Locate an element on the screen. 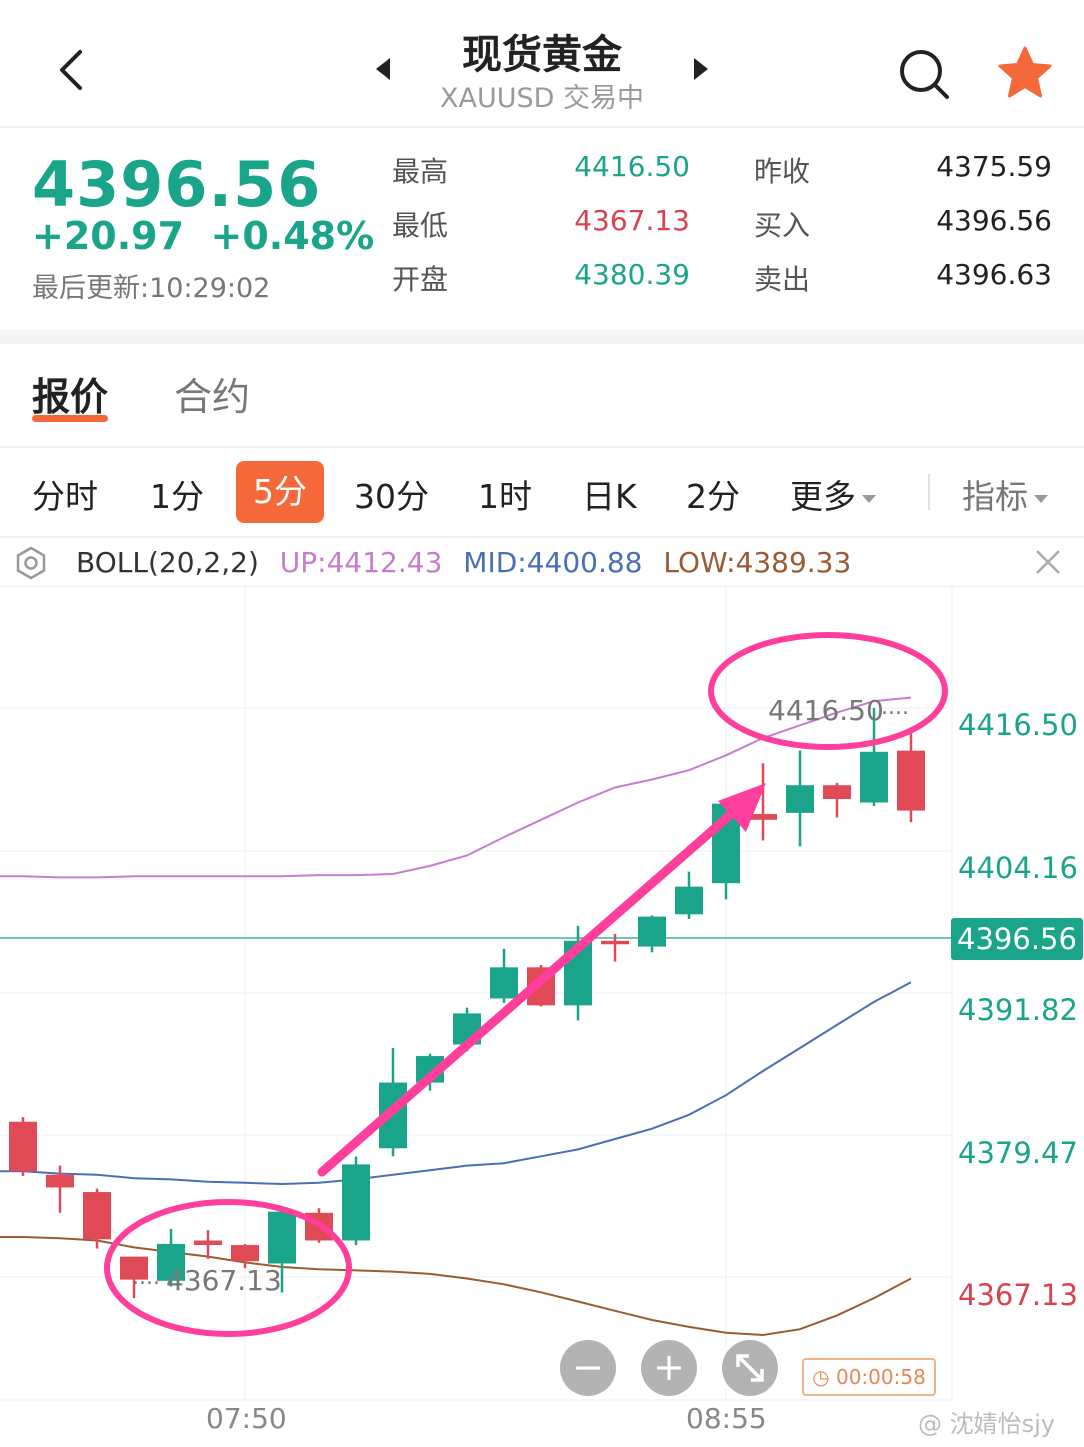  indicator-menu: 指标 is located at coordinates (1005, 494).